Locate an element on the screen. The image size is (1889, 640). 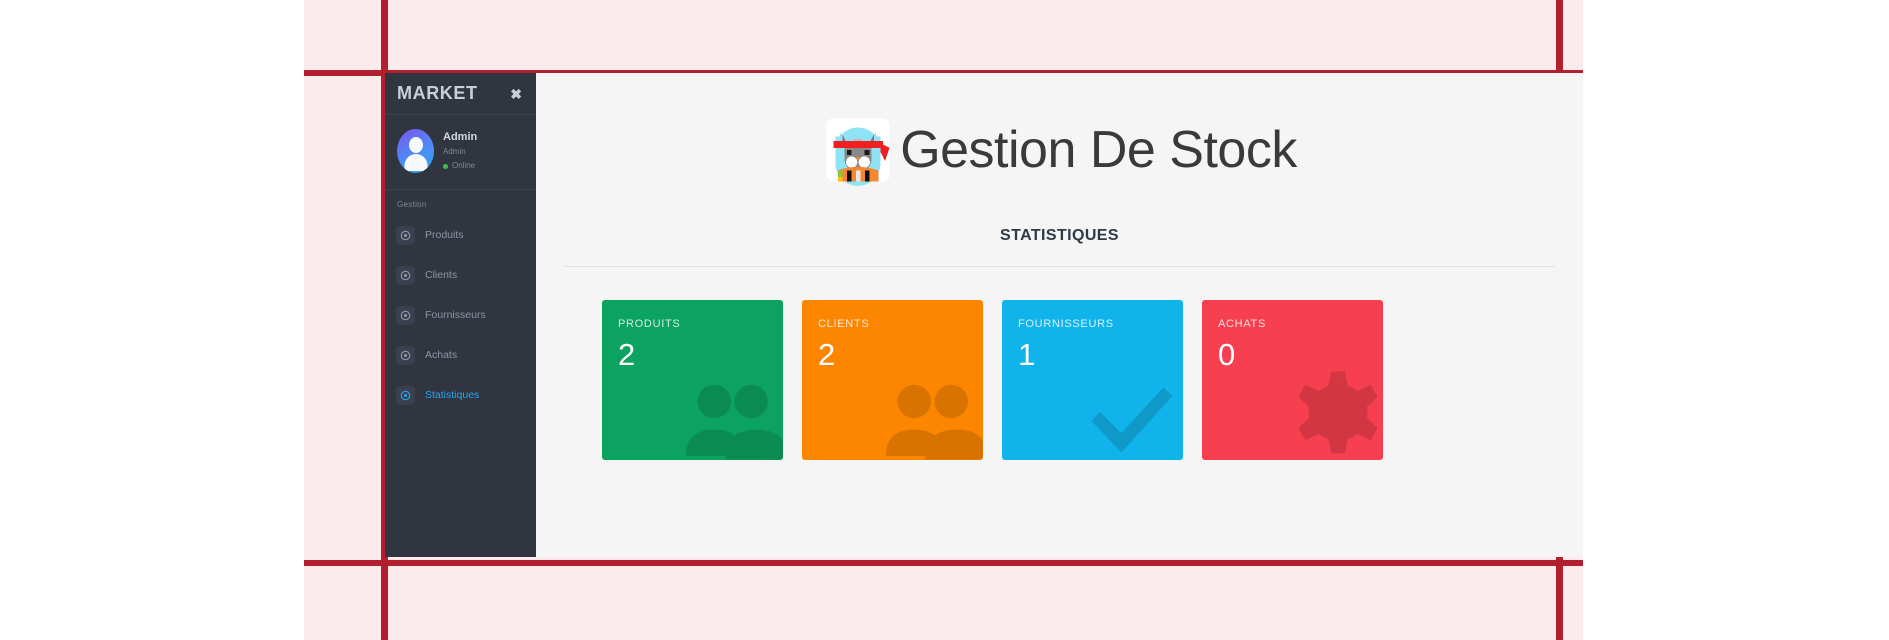
guide-line-horizontal-bottom is located at coordinates (943, 563).